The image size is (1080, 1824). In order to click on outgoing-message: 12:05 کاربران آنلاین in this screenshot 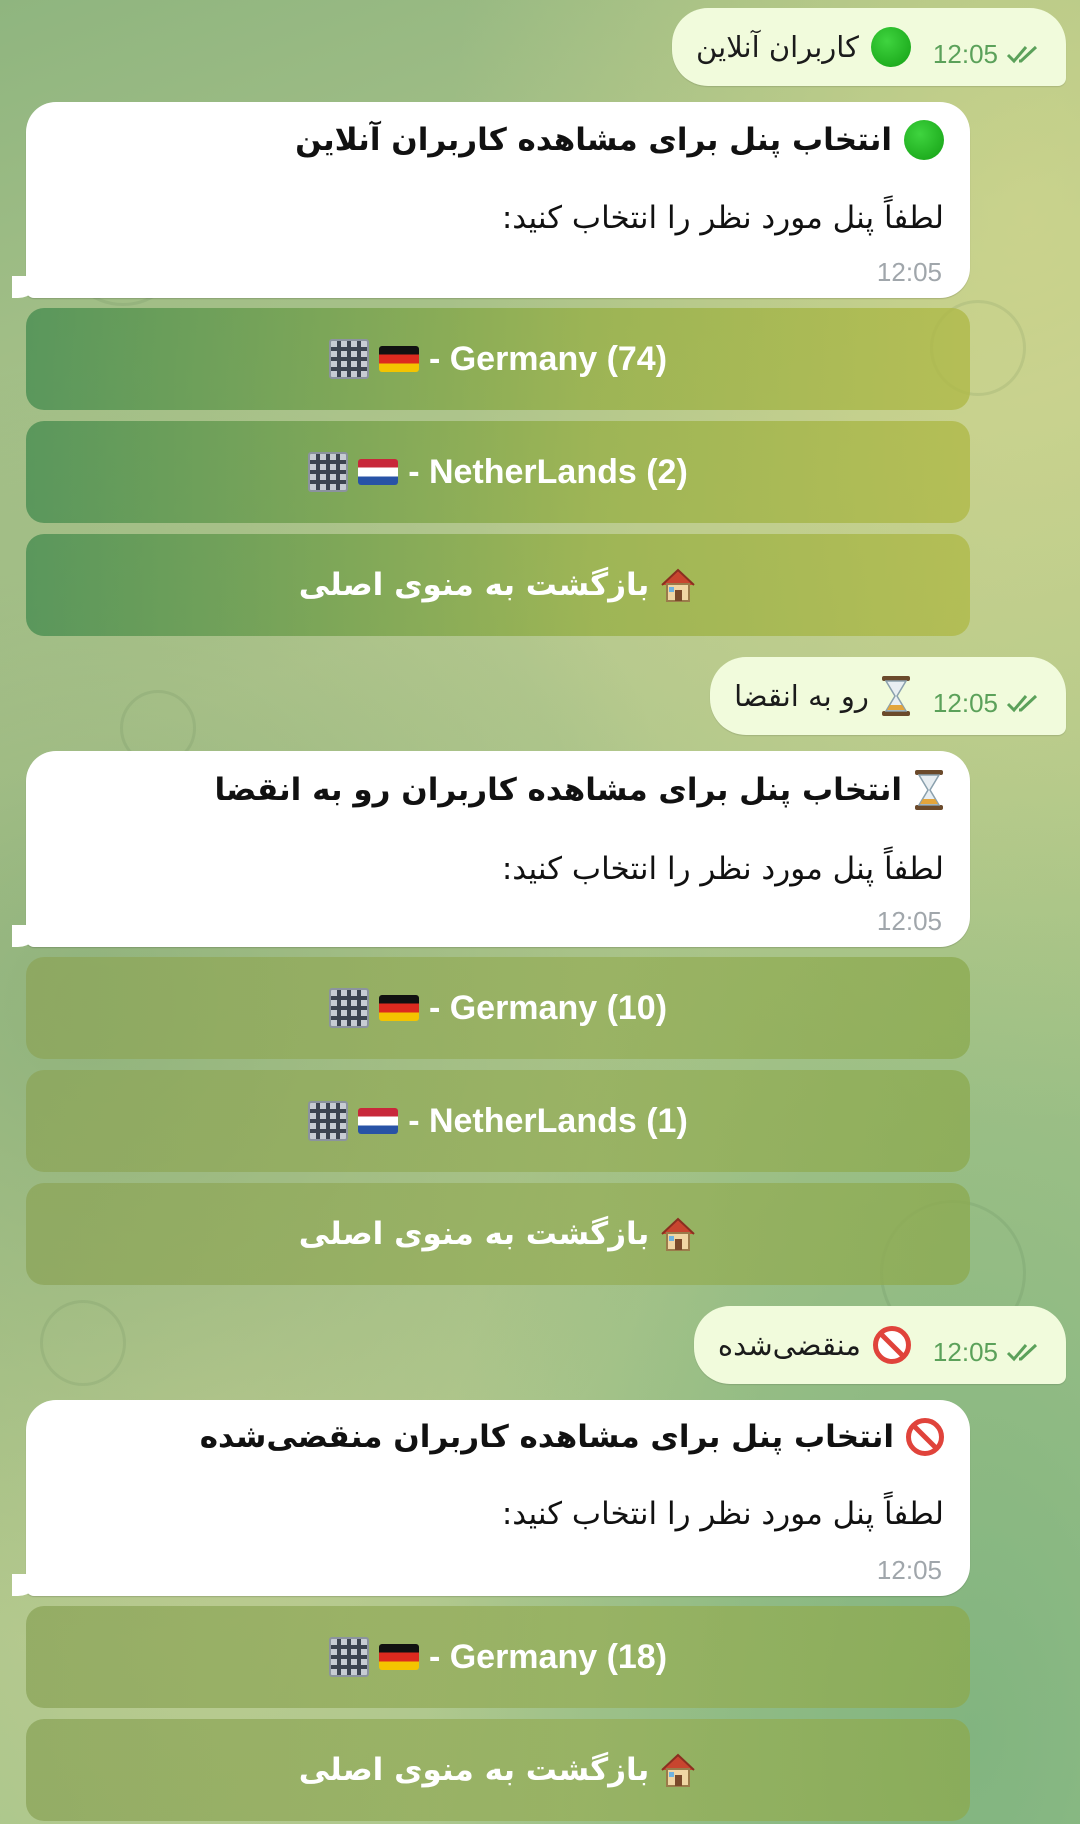, I will do `click(869, 47)`.